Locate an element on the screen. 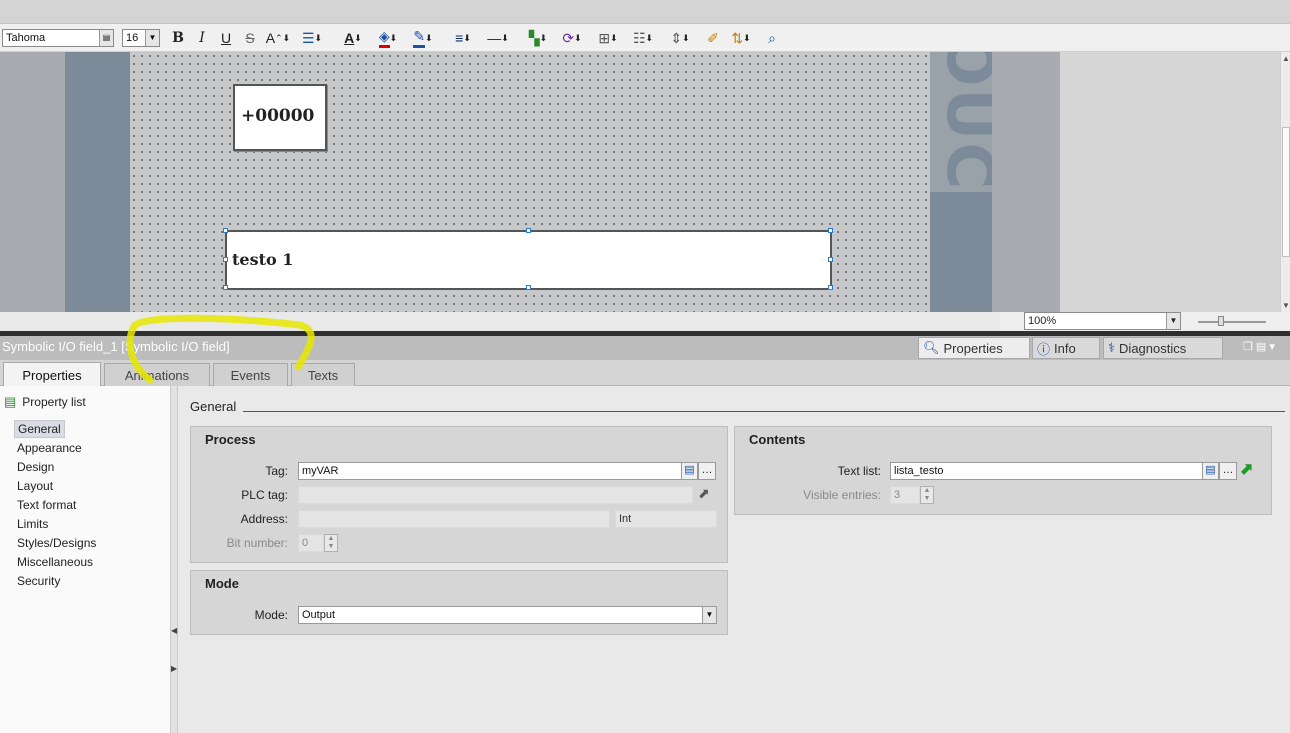 The image size is (1290, 733). address-type-field: Int is located at coordinates (666, 519).